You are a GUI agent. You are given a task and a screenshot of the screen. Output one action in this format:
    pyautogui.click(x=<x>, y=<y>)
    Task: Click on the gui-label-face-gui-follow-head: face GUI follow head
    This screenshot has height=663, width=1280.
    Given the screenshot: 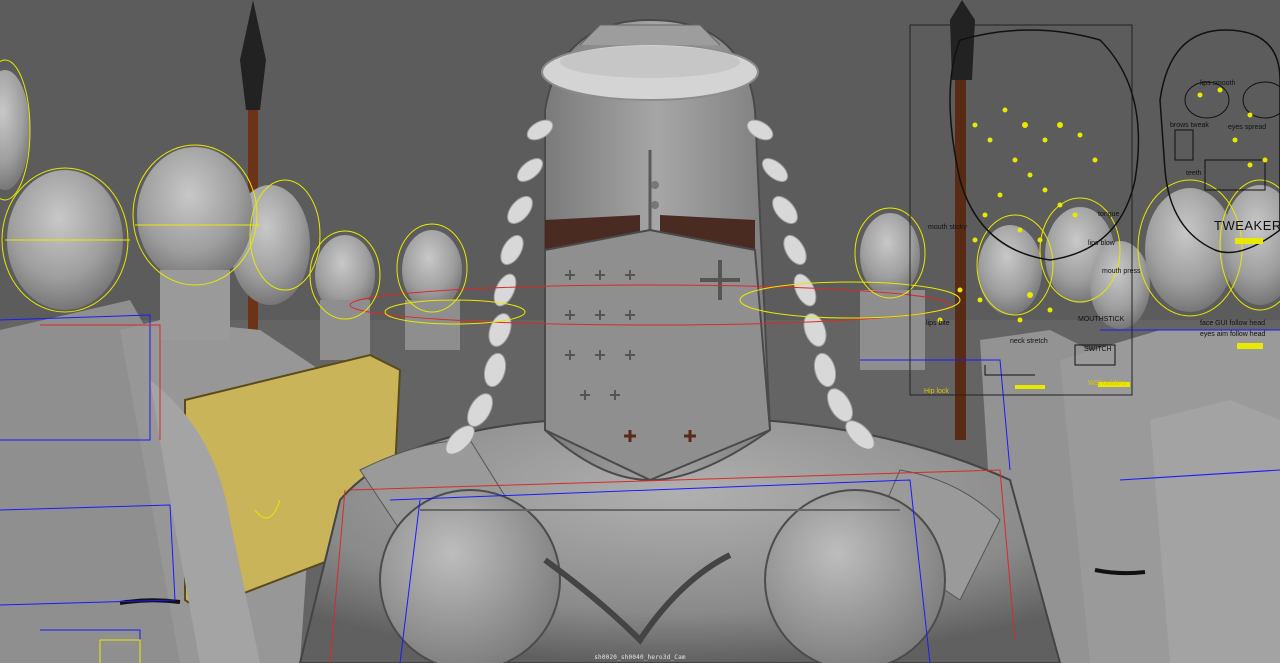 What is the action you would take?
    pyautogui.click(x=1232, y=323)
    